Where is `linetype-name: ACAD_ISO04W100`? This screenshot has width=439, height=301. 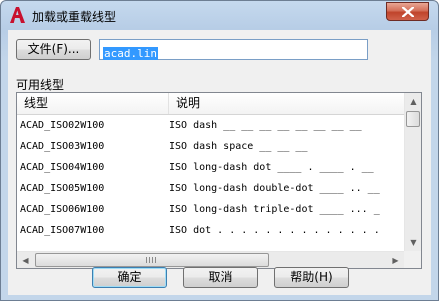 linetype-name: ACAD_ISO04W100 is located at coordinates (62, 167).